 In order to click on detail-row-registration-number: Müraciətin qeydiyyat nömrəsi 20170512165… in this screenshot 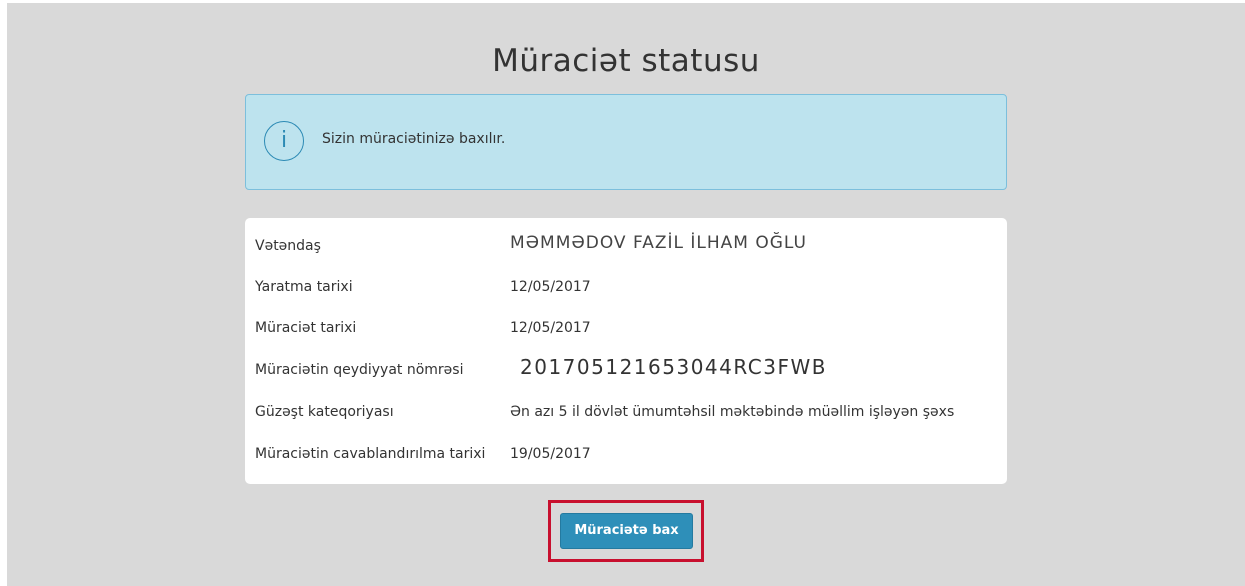, I will do `click(626, 368)`.